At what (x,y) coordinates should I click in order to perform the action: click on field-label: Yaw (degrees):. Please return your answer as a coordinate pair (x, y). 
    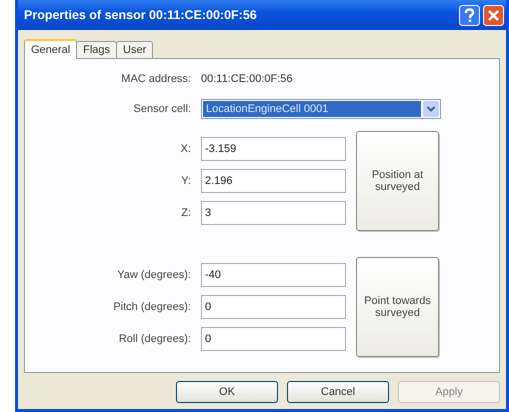
    Looking at the image, I should click on (153, 275).